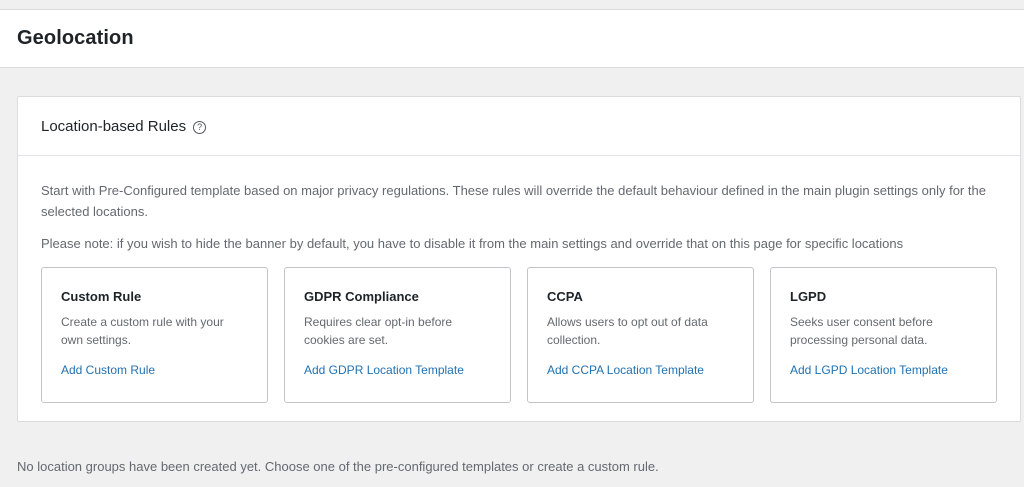 This screenshot has height=487, width=1024. Describe the element at coordinates (625, 370) in the screenshot. I see `add-ccpa-template-link: Add CCPA Location Template` at that location.